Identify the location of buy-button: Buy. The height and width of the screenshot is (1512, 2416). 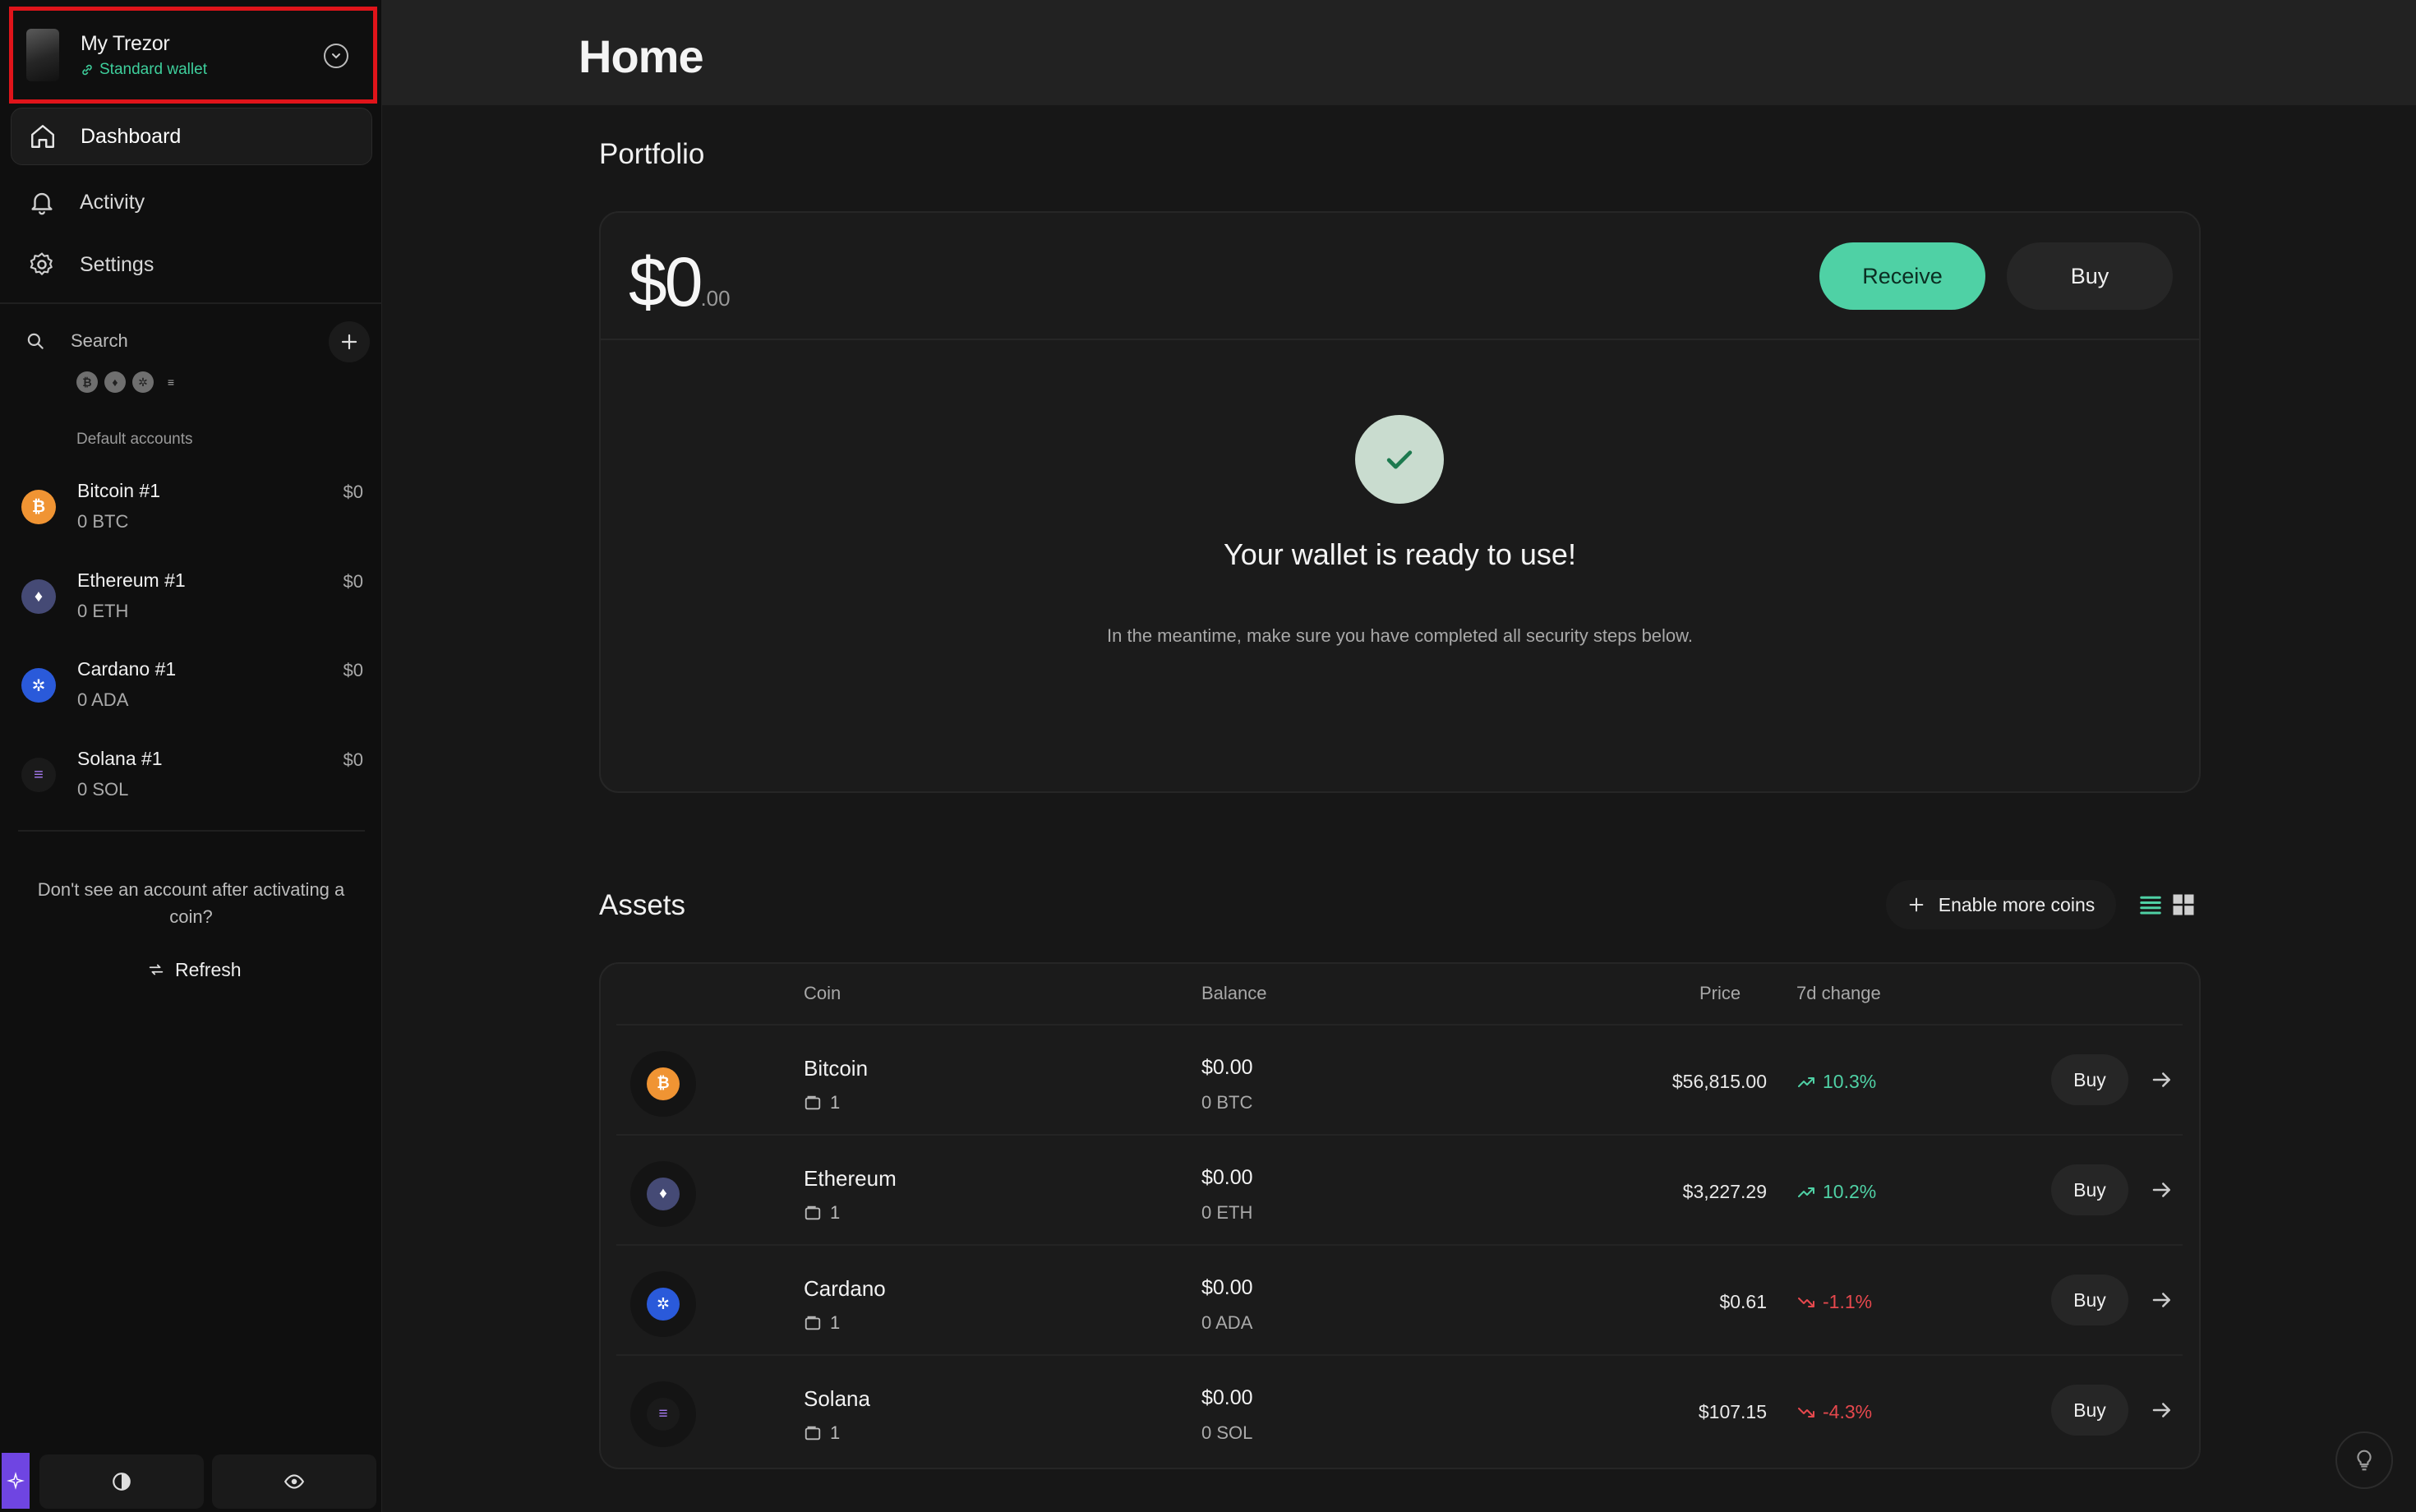
(2090, 276).